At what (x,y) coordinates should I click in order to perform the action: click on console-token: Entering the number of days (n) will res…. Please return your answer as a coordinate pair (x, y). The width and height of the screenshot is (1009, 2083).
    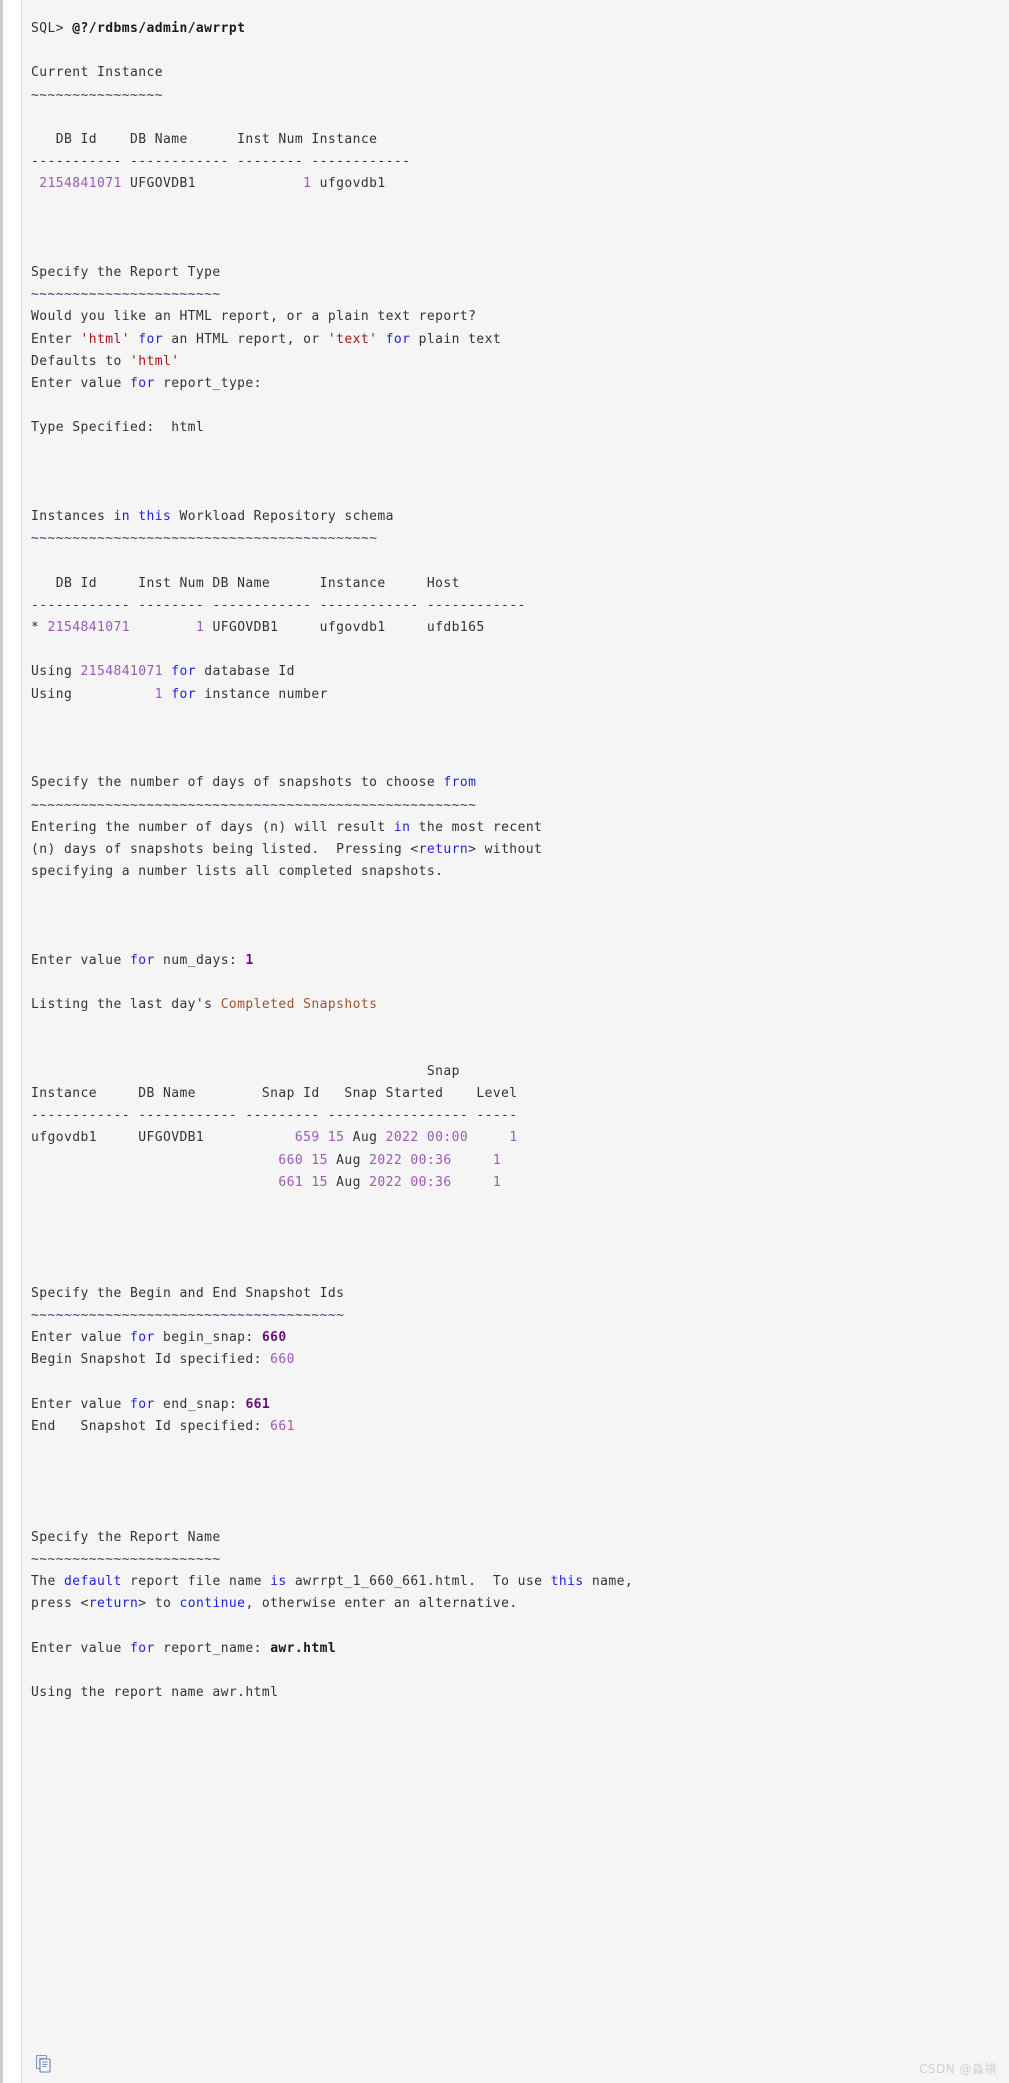
    Looking at the image, I should click on (212, 827).